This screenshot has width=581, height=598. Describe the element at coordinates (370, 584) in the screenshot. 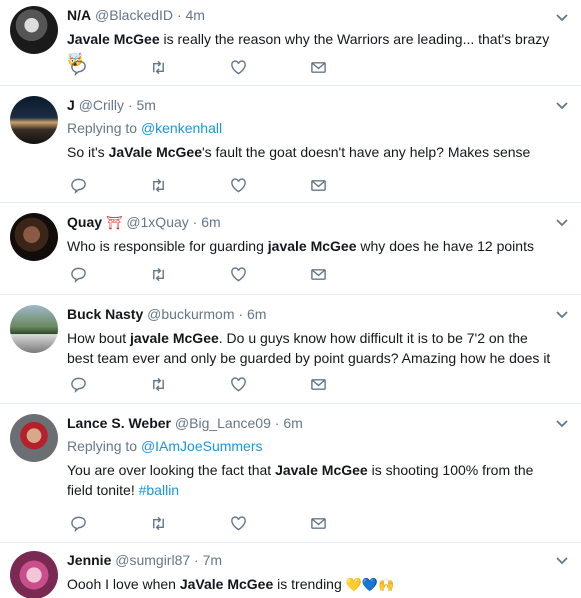

I see `emoji: 💛💙🙌` at that location.